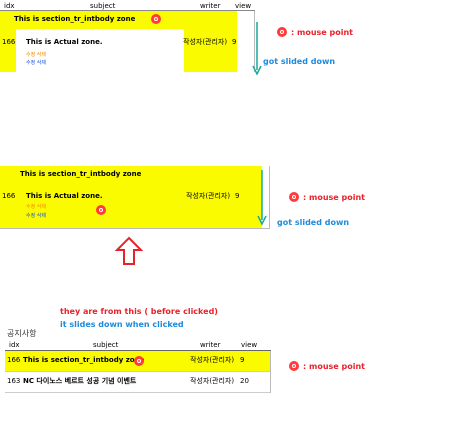  Describe the element at coordinates (244, 381) in the screenshot. I see `row-views: 20` at that location.